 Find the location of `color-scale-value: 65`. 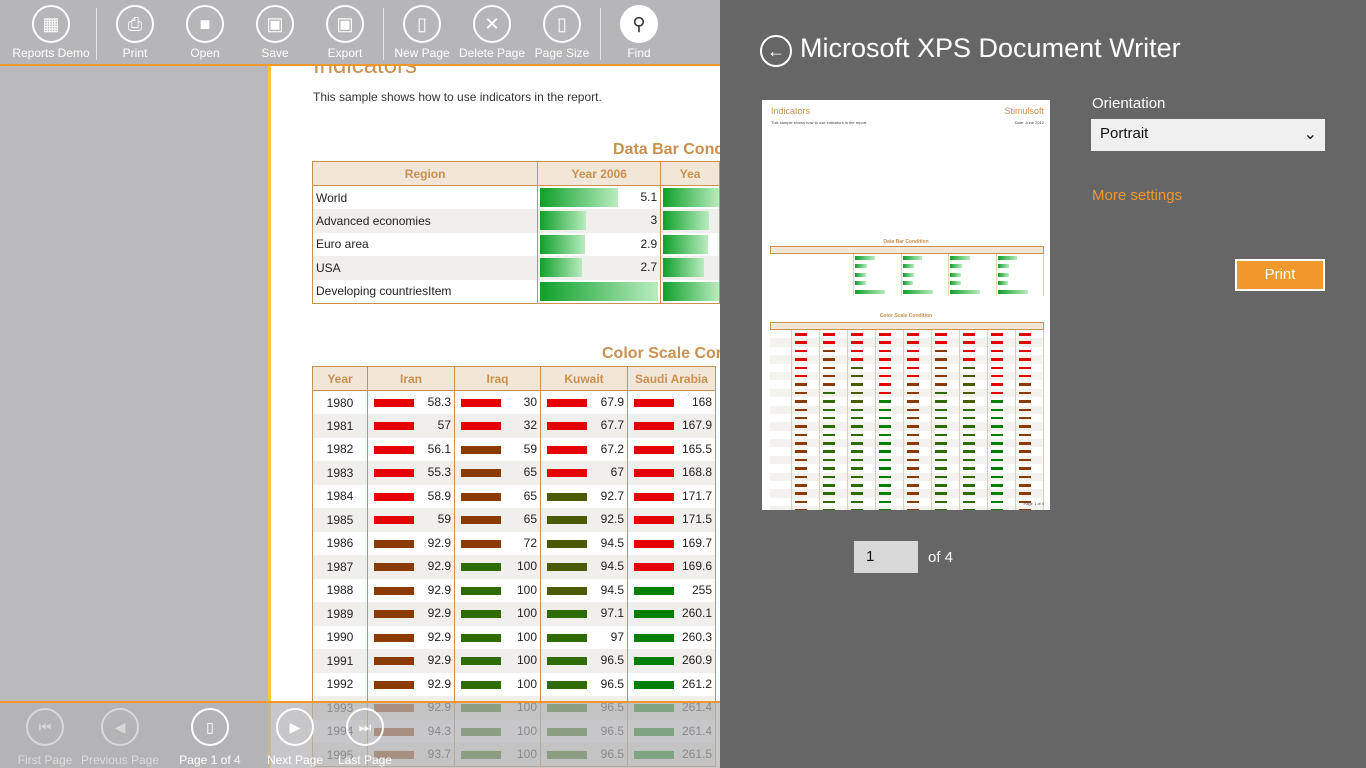

color-scale-value: 65 is located at coordinates (530, 519).